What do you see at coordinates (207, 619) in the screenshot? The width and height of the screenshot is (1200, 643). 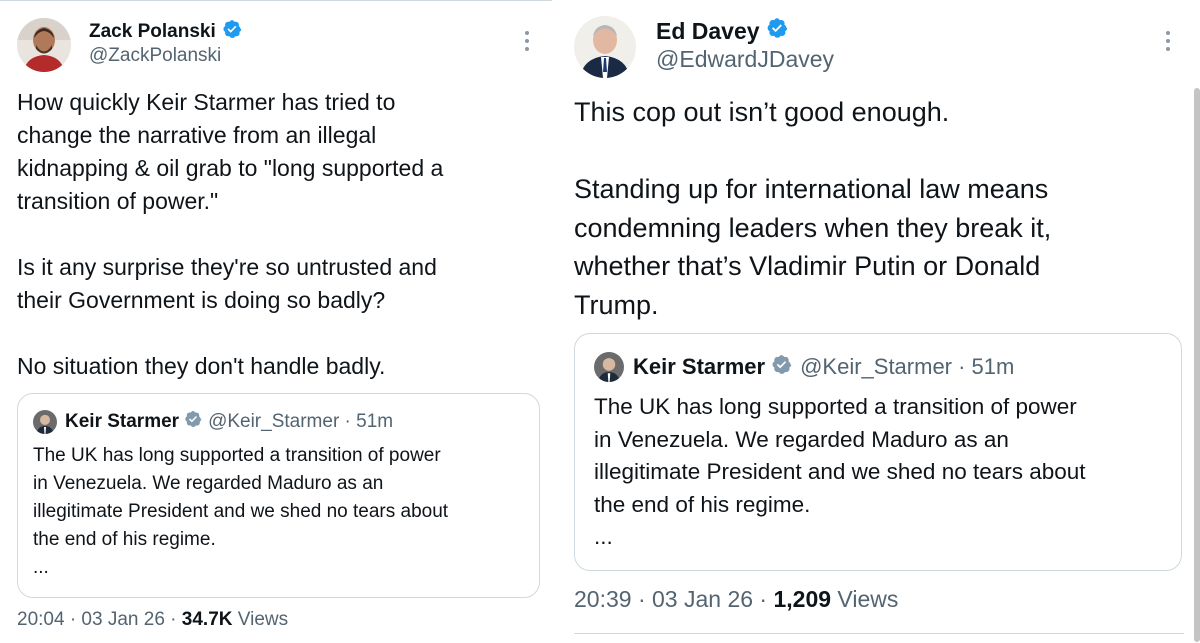 I see `view-count: 34.7K` at bounding box center [207, 619].